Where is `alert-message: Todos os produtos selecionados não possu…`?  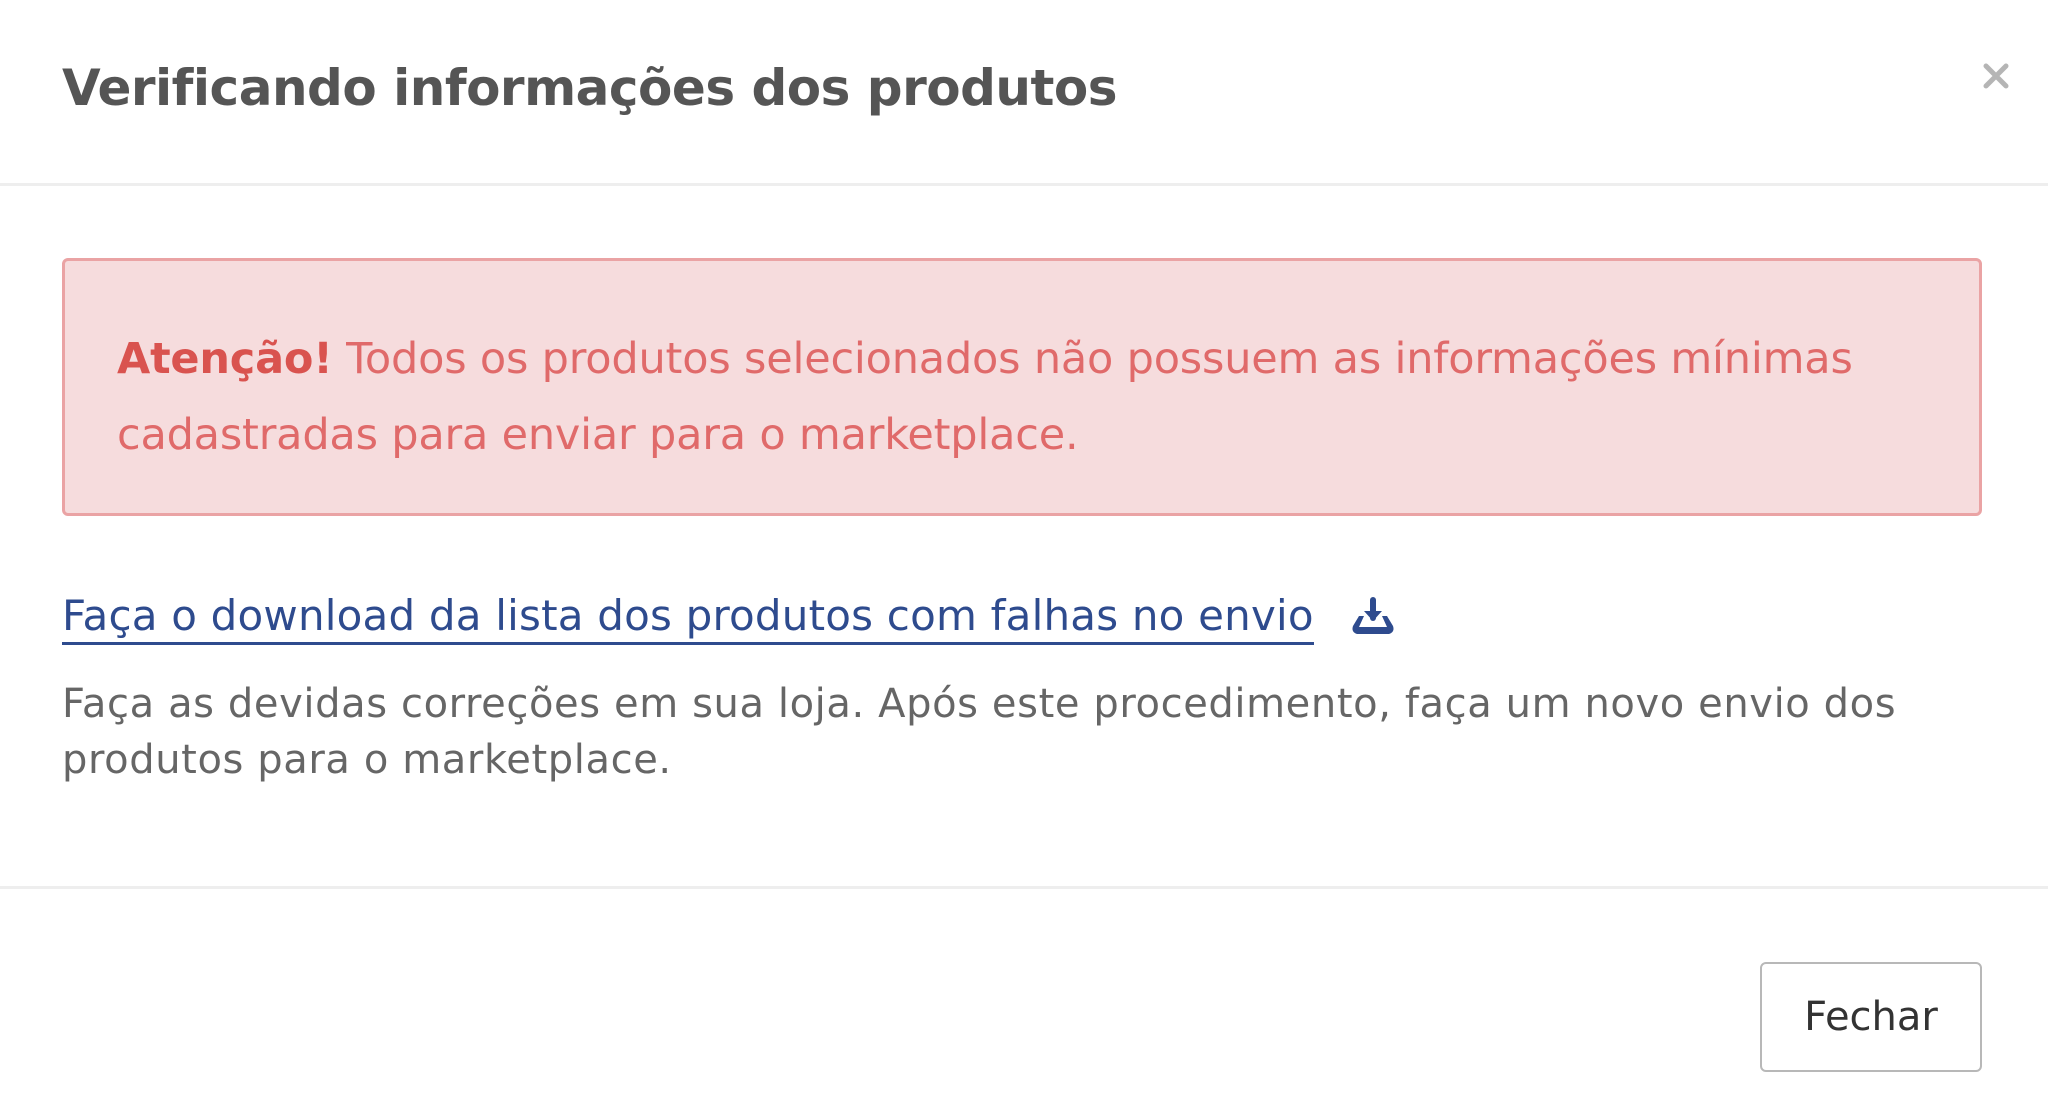
alert-message: Todos os produtos selecionados não possu… is located at coordinates (985, 397).